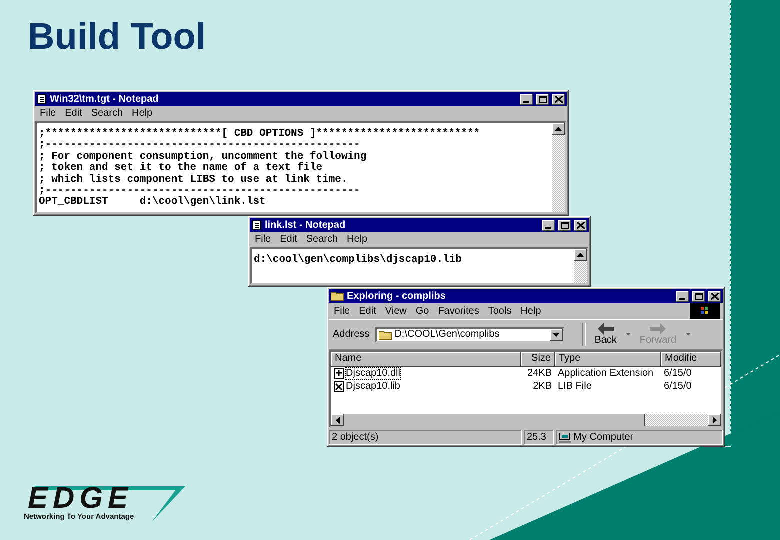  I want to click on status-text: 2 object(s), so click(425, 437).